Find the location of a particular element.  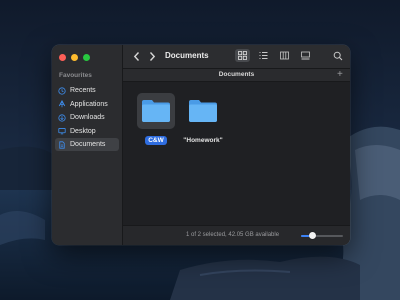

sidebar-item-desktop: Desktop is located at coordinates (87, 131).